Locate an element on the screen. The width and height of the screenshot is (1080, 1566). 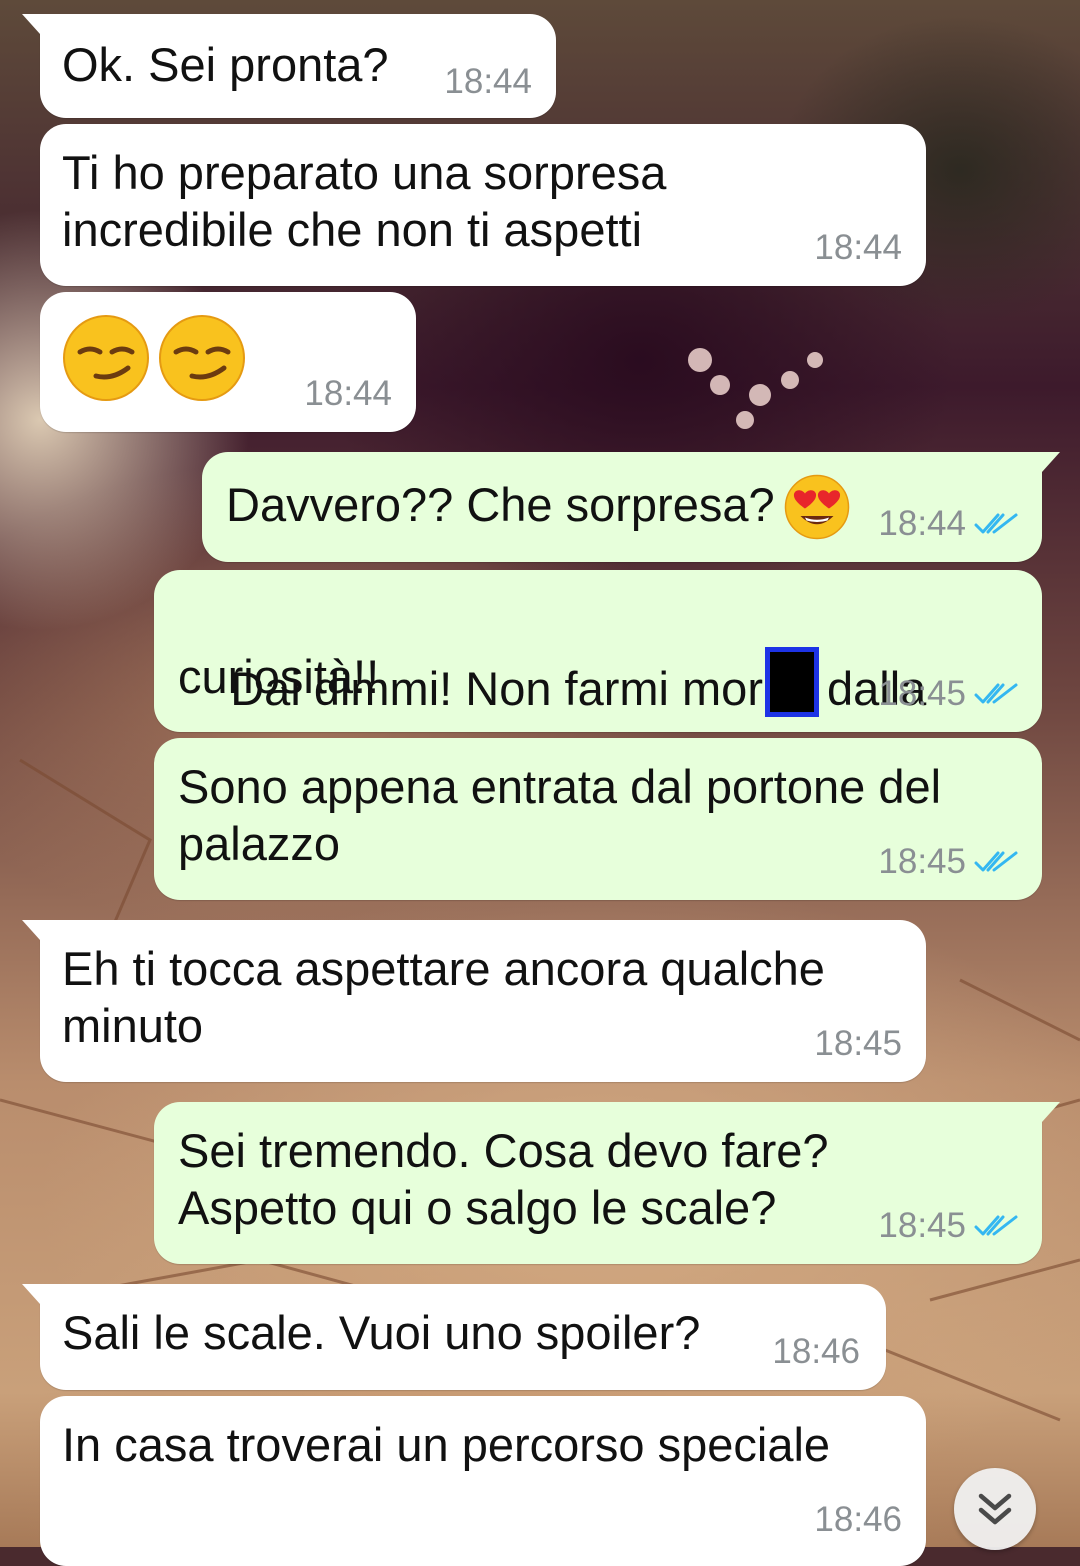
message-bubble-incoming: Sali le scale. Vuoi uno spoiler? 18:46 is located at coordinates (454, 1337).